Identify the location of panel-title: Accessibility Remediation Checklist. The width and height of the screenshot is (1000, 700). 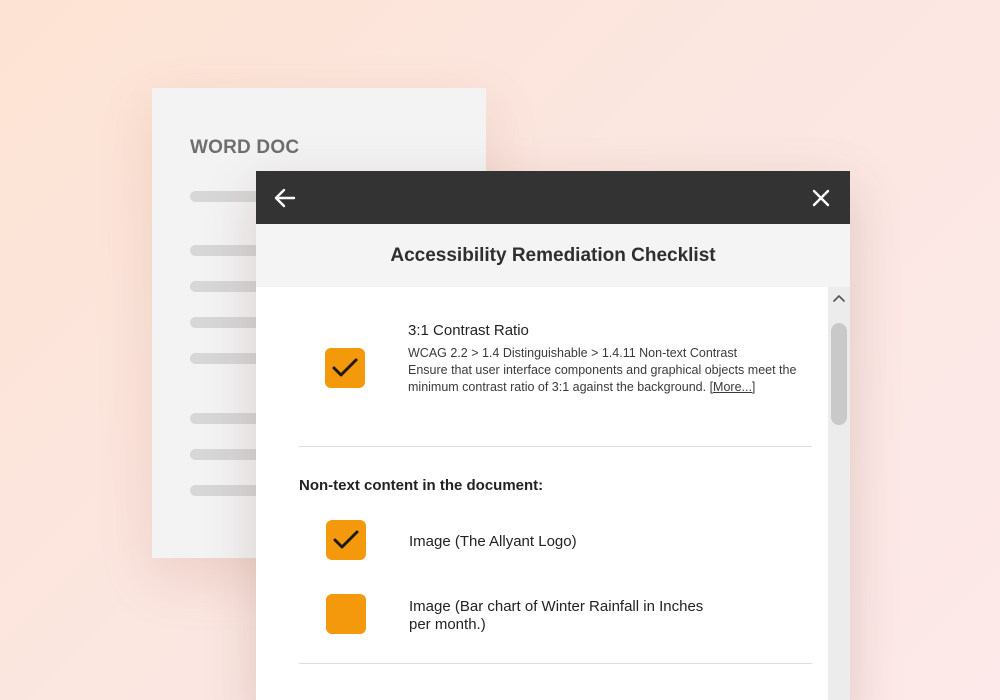
(553, 255).